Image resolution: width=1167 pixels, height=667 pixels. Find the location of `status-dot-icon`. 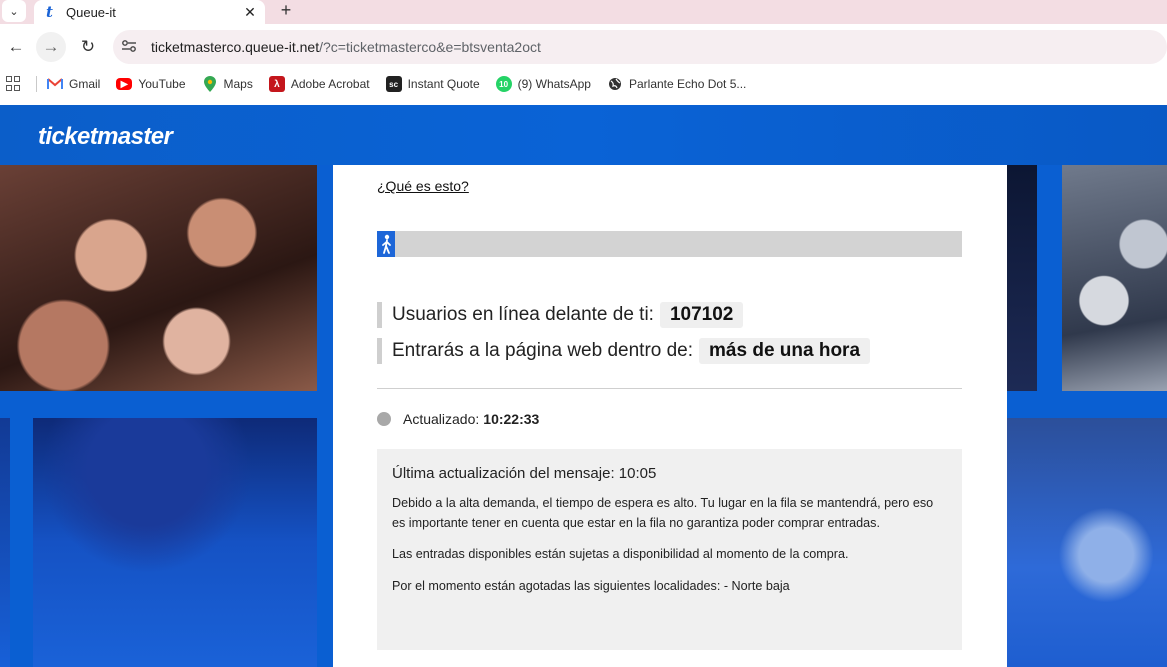

status-dot-icon is located at coordinates (384, 419).